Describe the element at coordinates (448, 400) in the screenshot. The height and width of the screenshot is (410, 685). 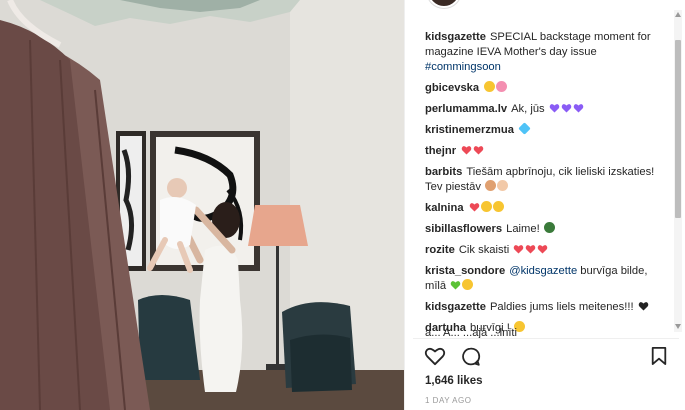
I see `post-timestamp: 1 DAY AGO` at that location.